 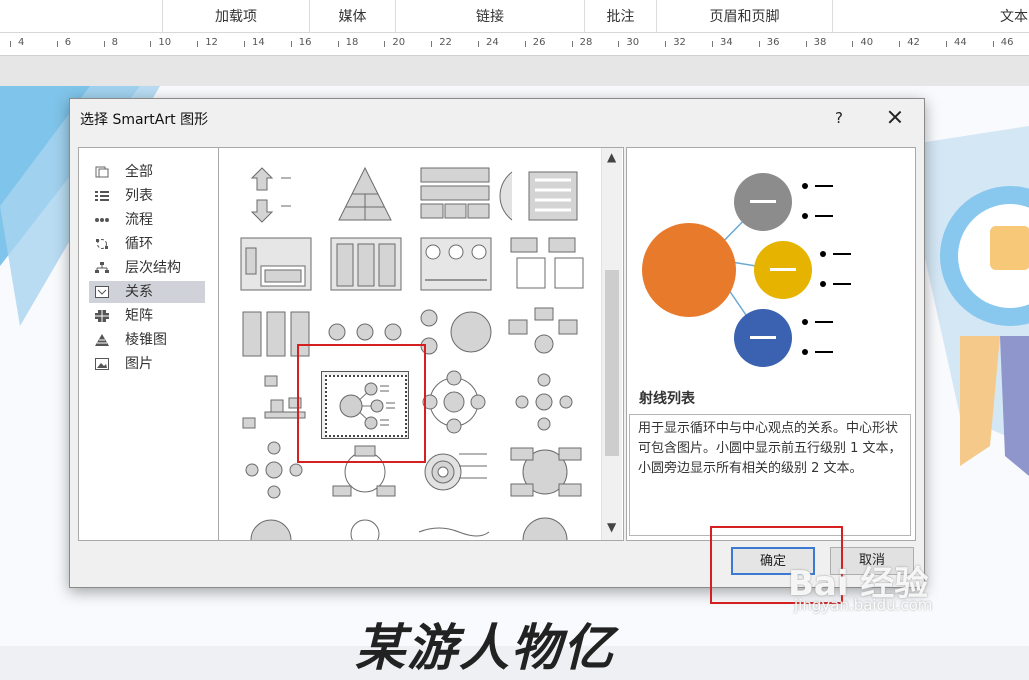 I want to click on ribbon-group-addins: 加载项, so click(x=235, y=16).